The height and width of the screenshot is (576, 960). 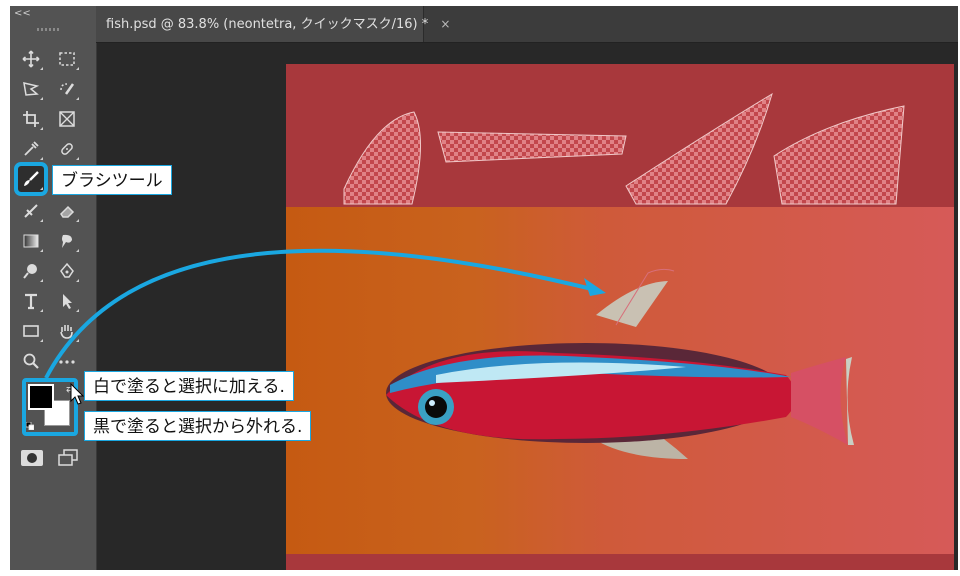 What do you see at coordinates (198, 426) in the screenshot?
I see `black-paint-callout: 黒で塗ると選択から外れる.` at bounding box center [198, 426].